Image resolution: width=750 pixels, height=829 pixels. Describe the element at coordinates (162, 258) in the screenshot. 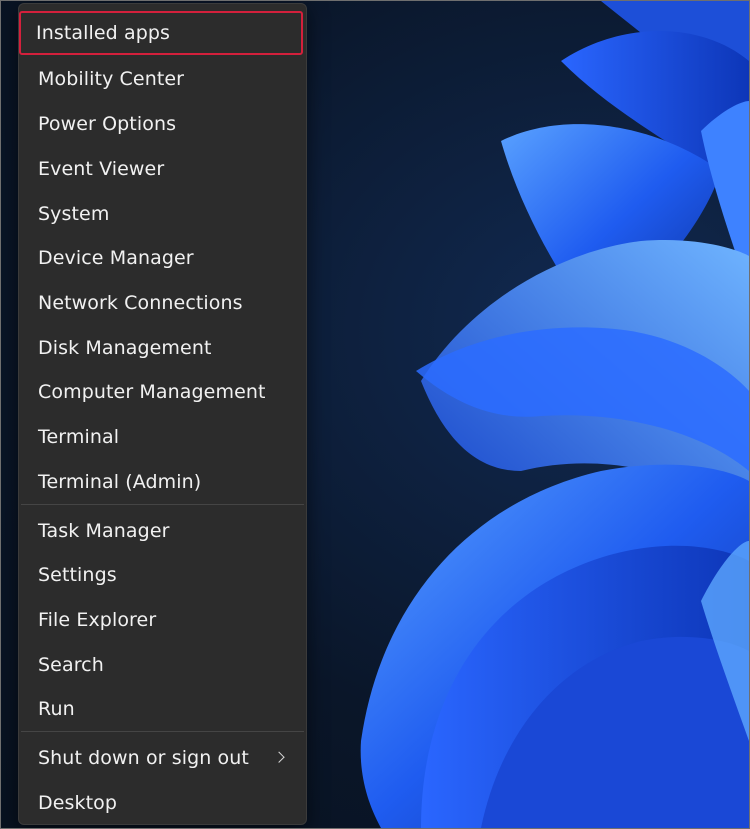

I see `menu-item-device-manager: Device Manager` at that location.